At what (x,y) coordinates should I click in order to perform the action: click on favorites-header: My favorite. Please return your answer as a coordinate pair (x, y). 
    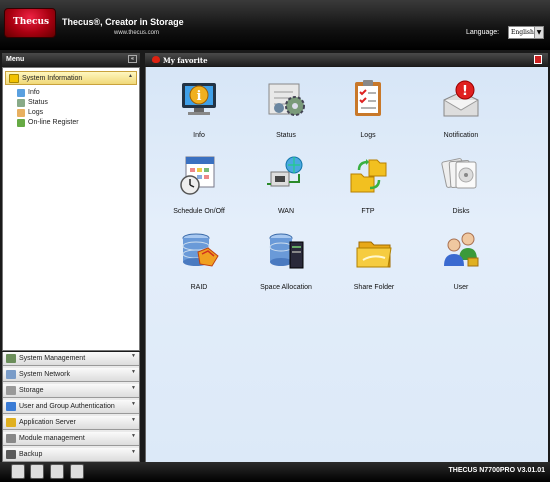
    Looking at the image, I should click on (346, 59).